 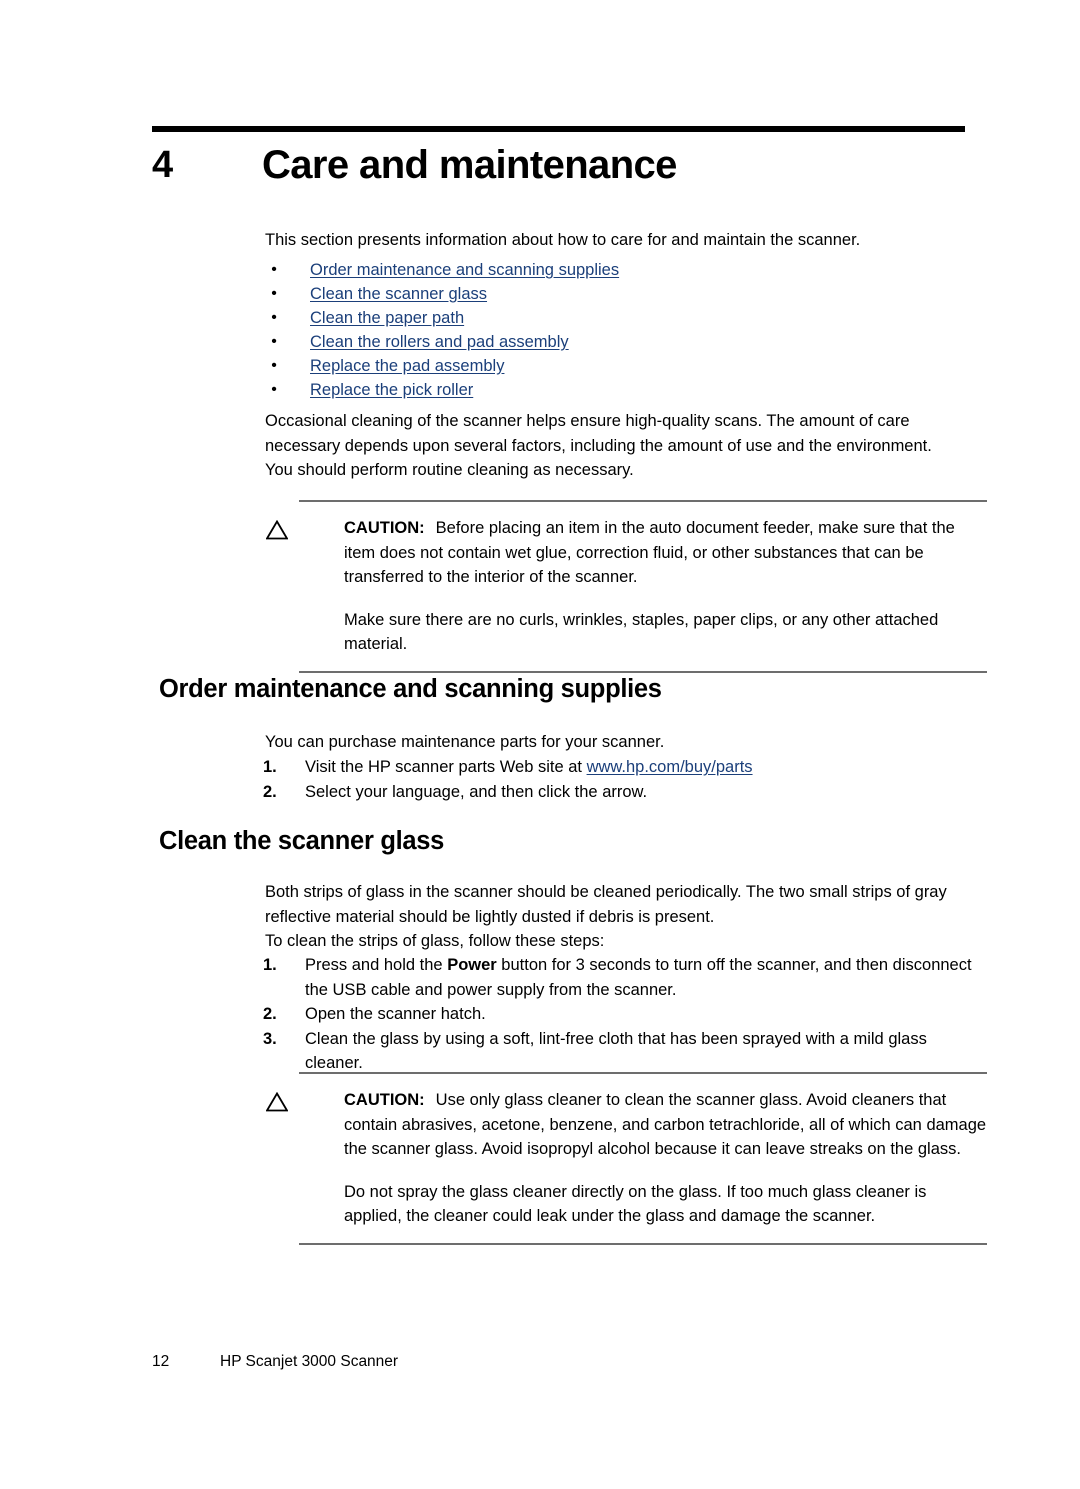 I want to click on page-footer: 12 HP Scanjet 3000 Scanner, so click(x=275, y=1362).